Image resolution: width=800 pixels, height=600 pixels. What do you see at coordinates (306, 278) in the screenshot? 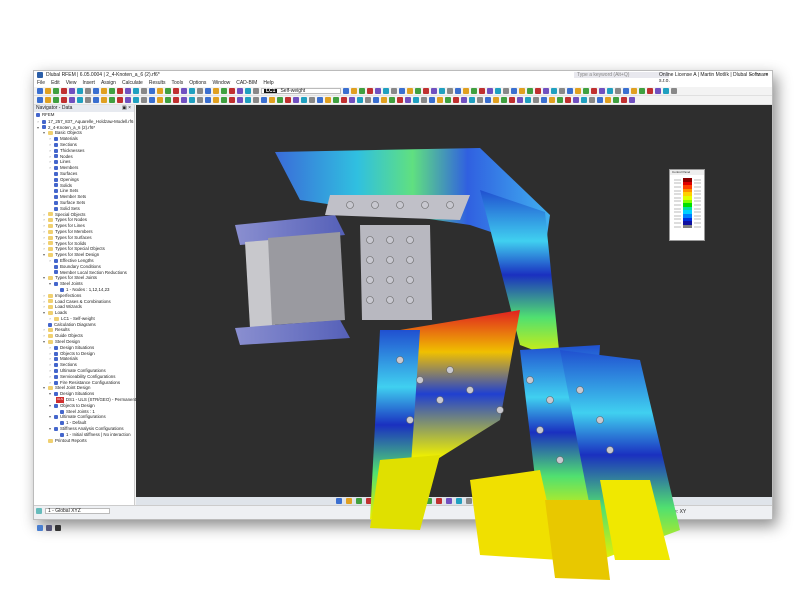
I see `side-beam-web-shade` at bounding box center [306, 278].